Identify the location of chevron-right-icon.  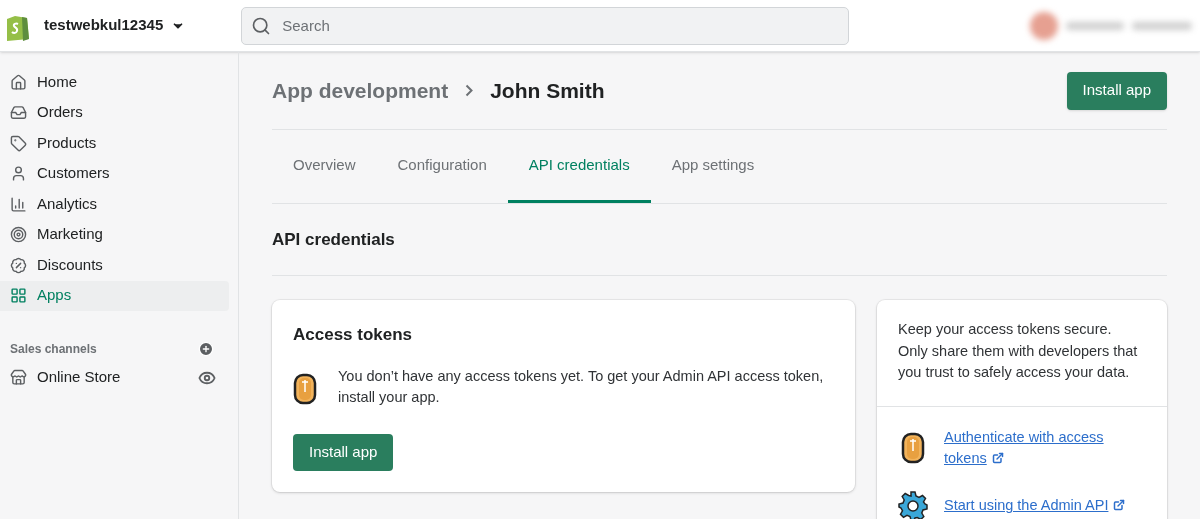
(469, 90).